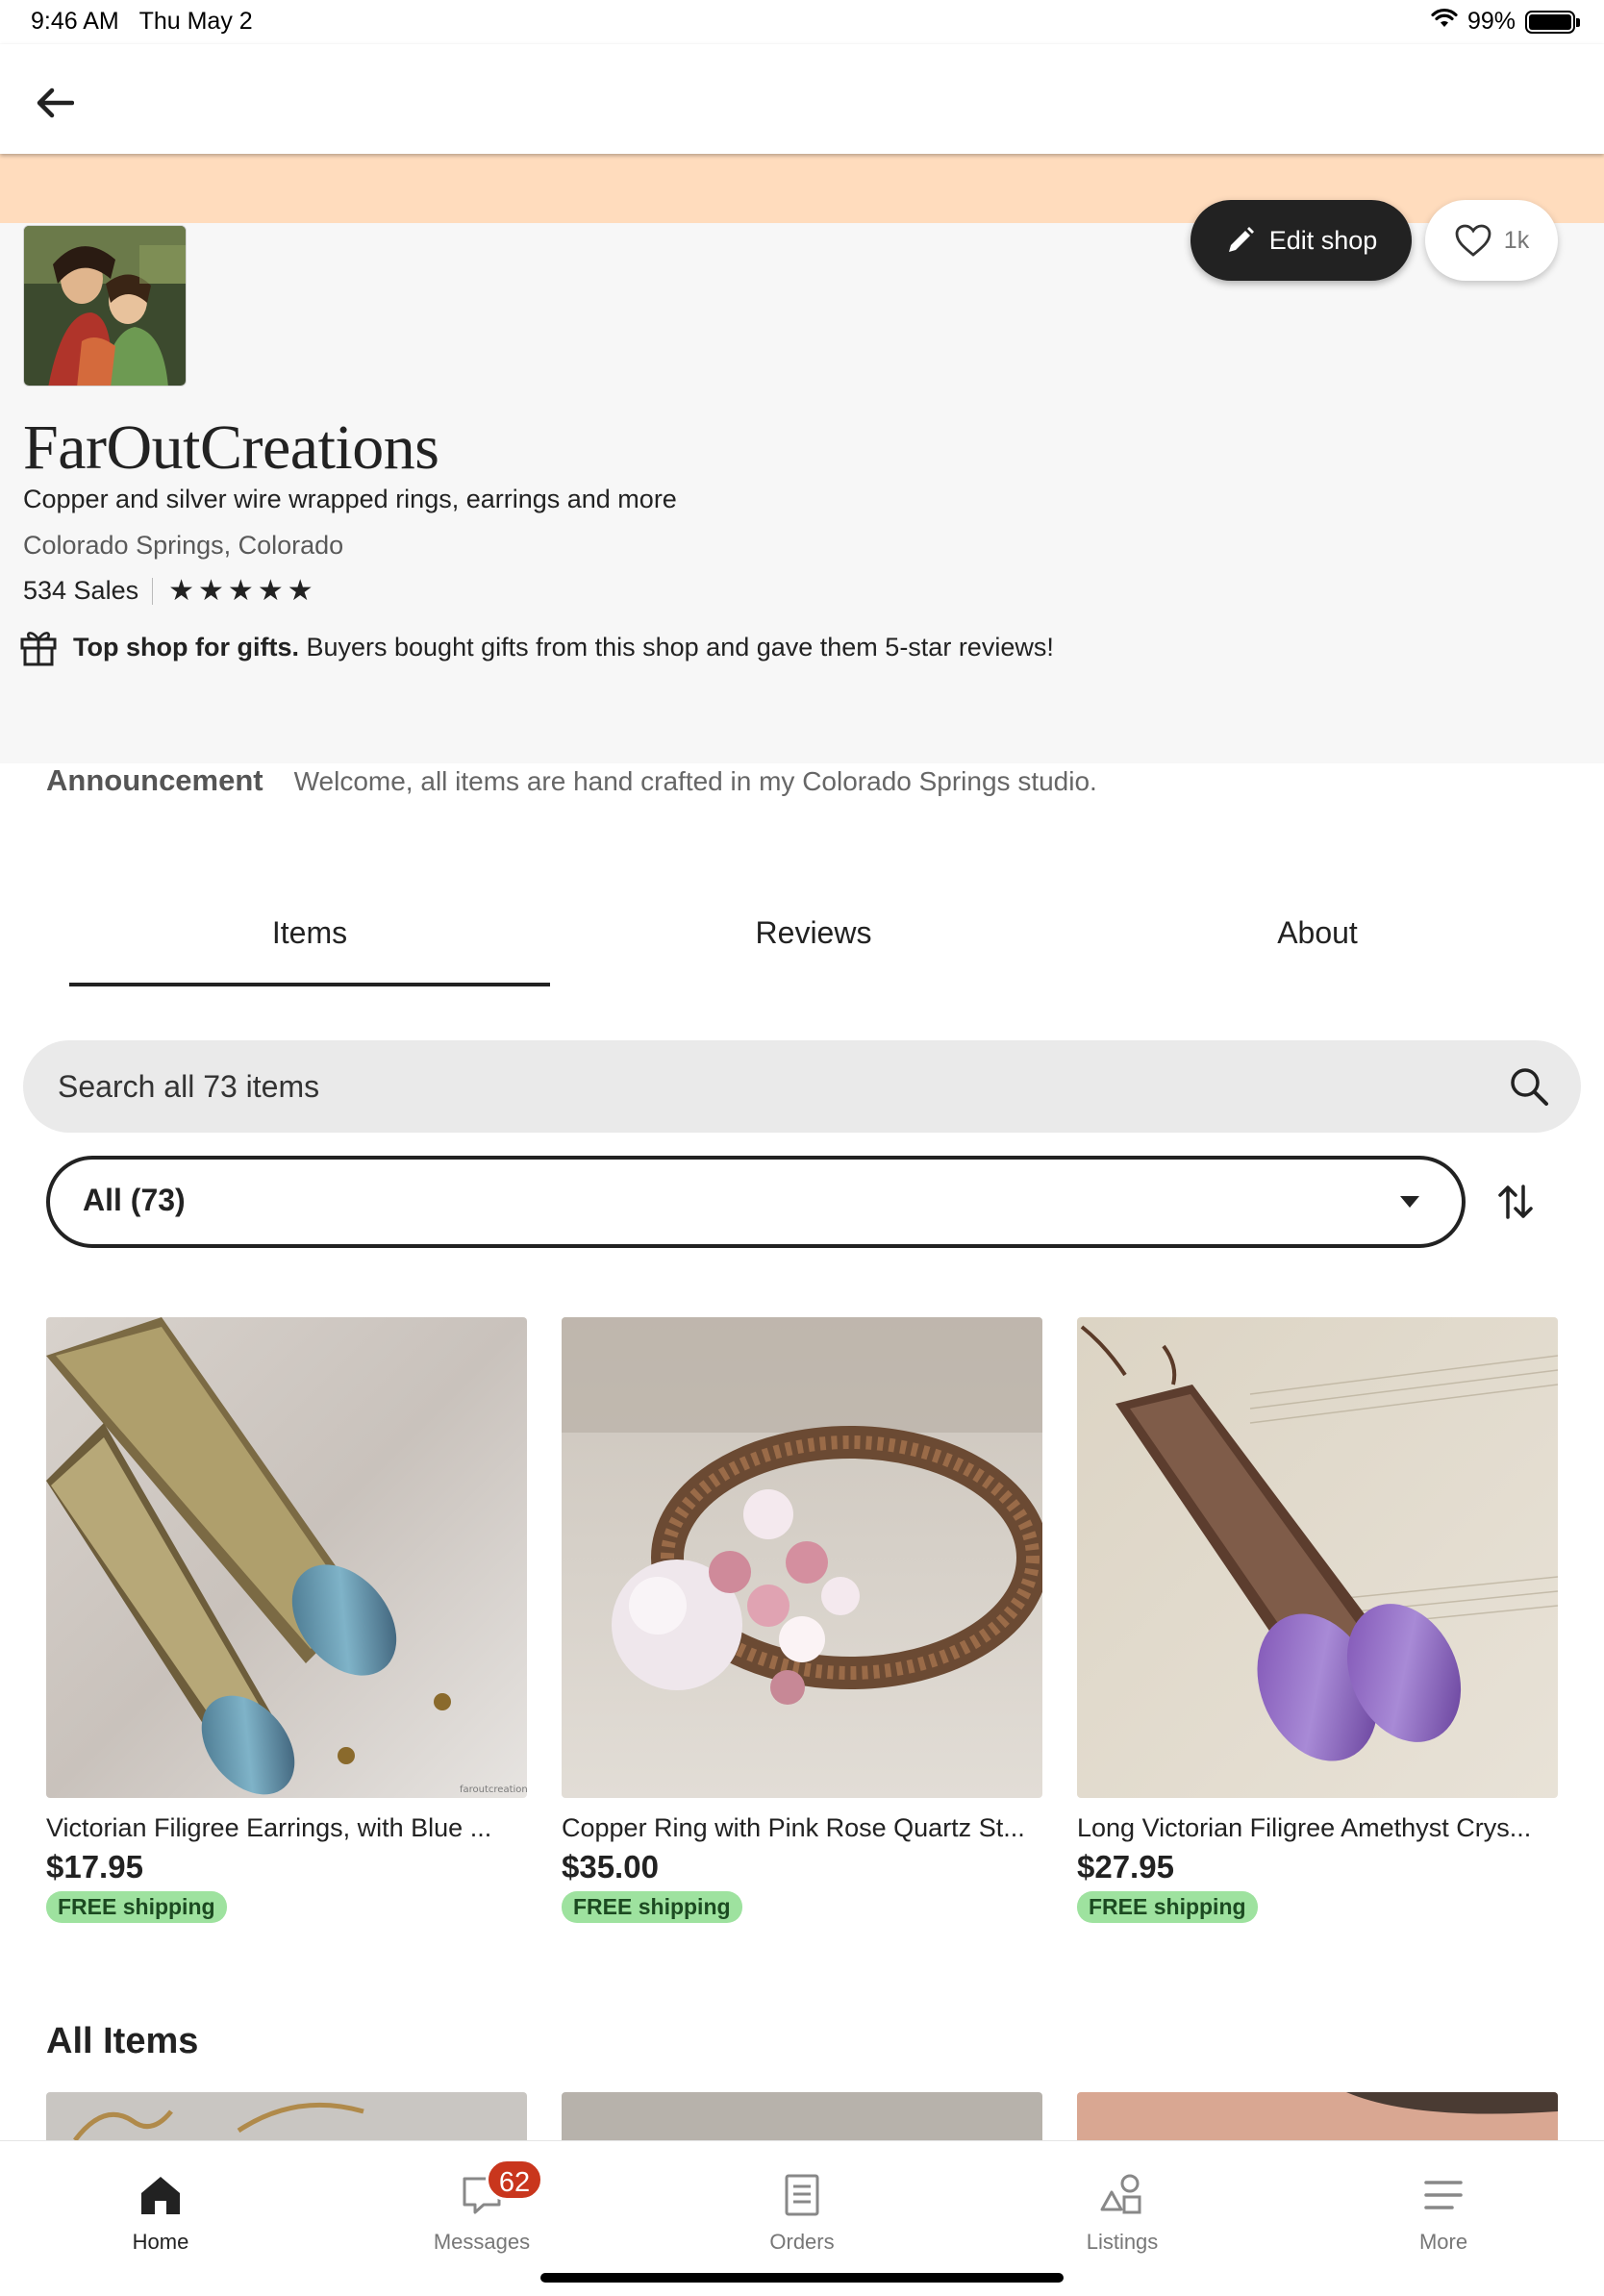  I want to click on watermark: faroutcreations, so click(493, 1789).